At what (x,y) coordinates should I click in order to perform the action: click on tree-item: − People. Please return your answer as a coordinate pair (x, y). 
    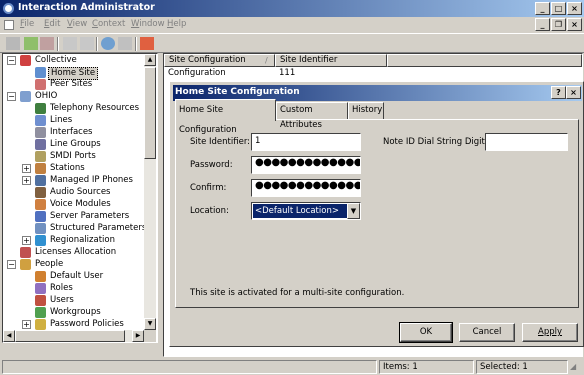
    Looking at the image, I should click on (73, 265).